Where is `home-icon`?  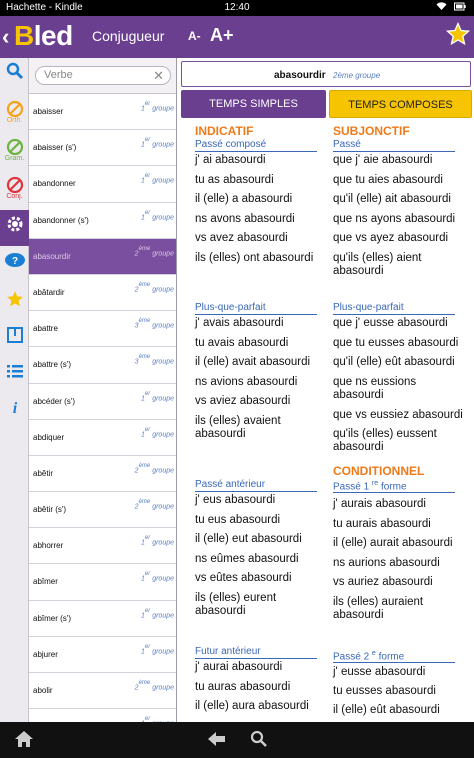 home-icon is located at coordinates (24, 739).